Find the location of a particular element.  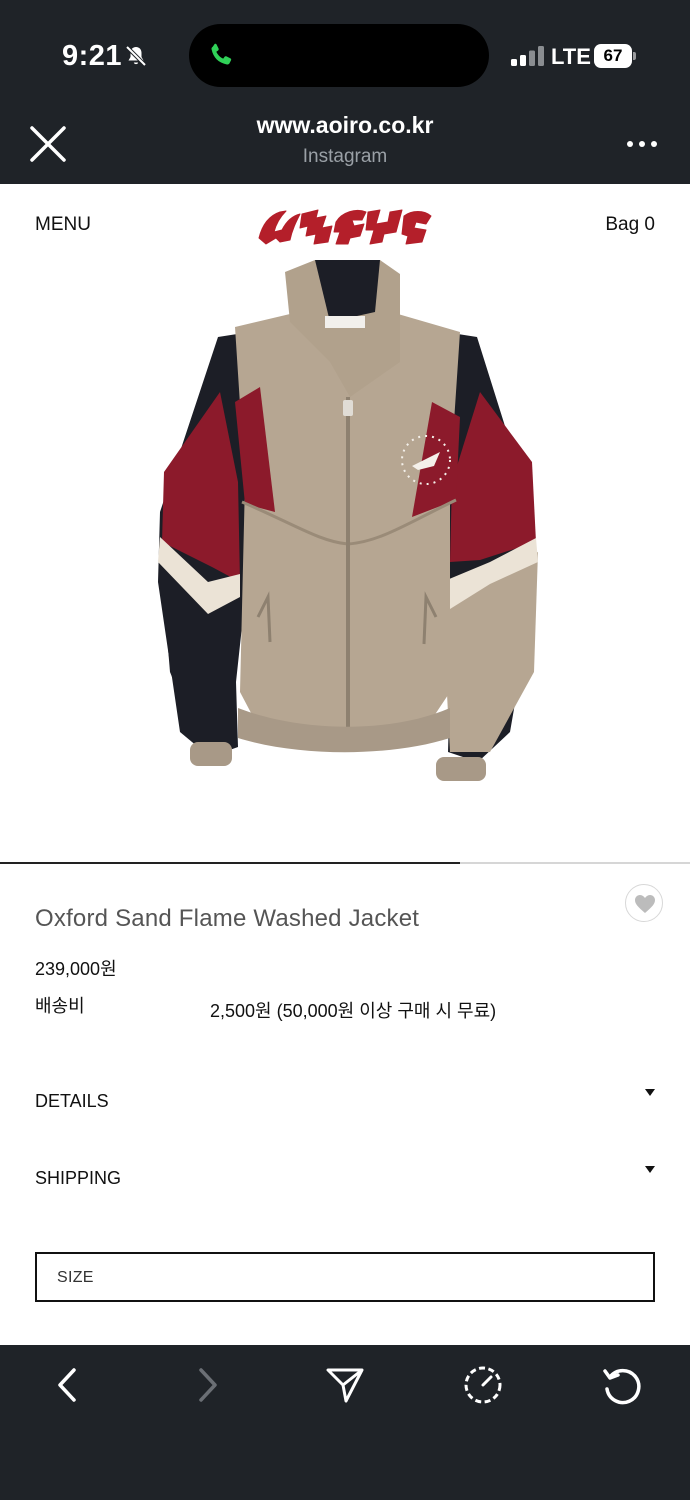

share-icon is located at coordinates (345, 1385).